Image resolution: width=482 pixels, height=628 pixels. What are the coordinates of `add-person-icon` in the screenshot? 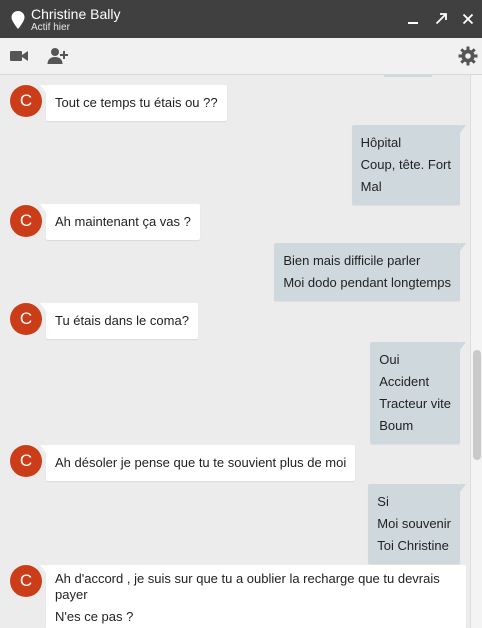 It's located at (57, 56).